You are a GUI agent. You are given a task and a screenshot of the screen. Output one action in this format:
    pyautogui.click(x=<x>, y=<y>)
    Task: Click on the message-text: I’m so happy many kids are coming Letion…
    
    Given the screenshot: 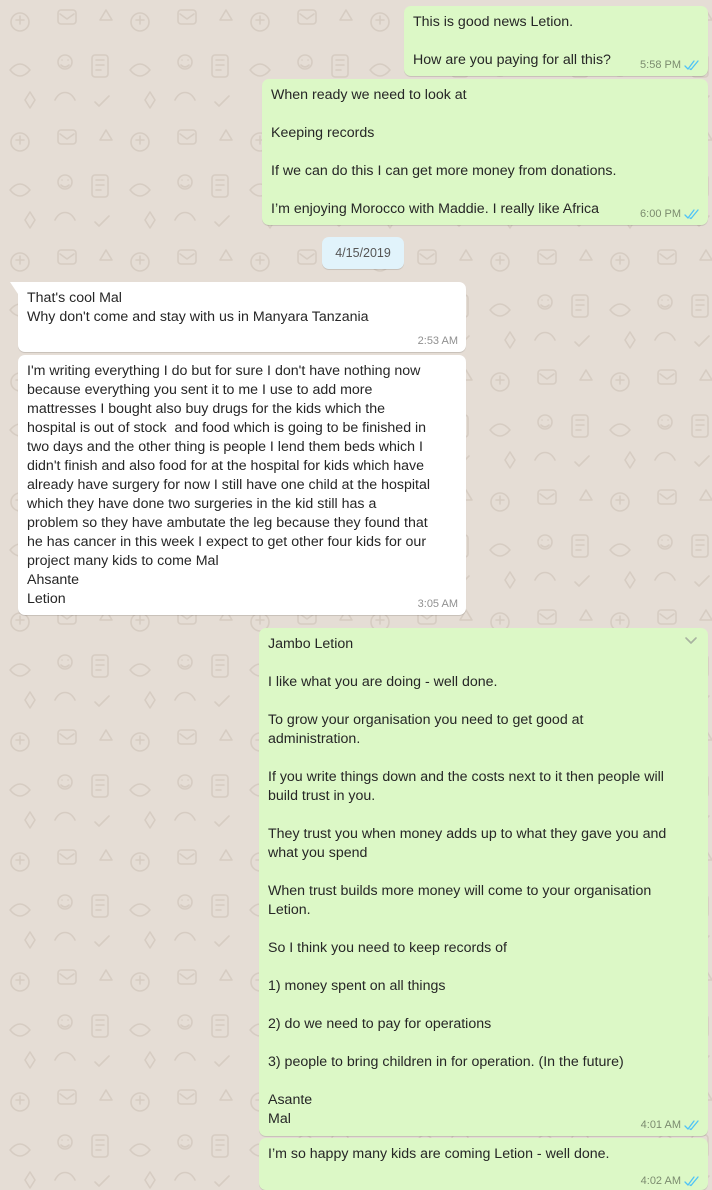 What is the action you would take?
    pyautogui.click(x=439, y=1154)
    